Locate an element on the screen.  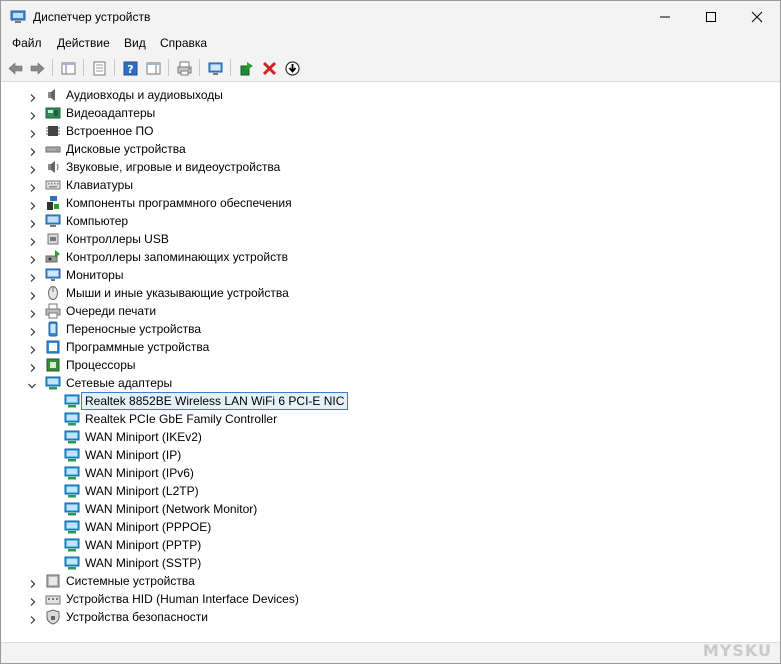
tree-category-label: Устройства HID (Human Interface Devices) is located at coordinates (182, 599).